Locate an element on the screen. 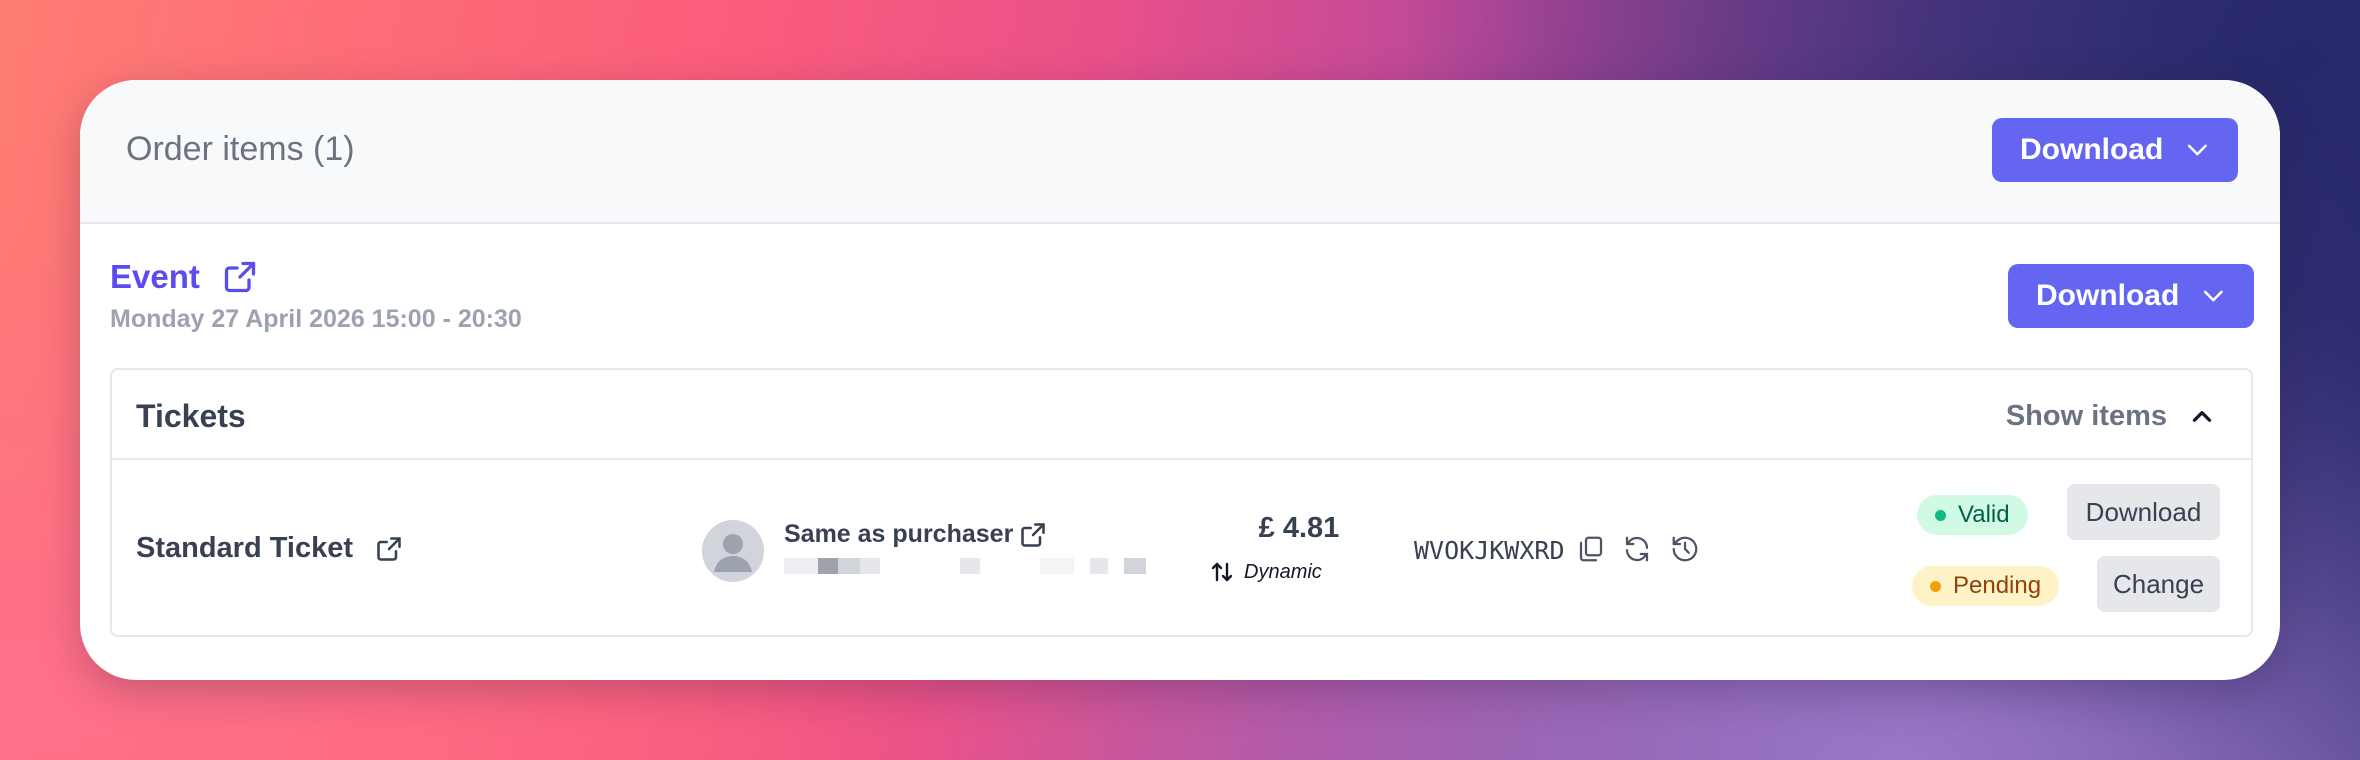  status-badge-pending: Pending is located at coordinates (1986, 586).